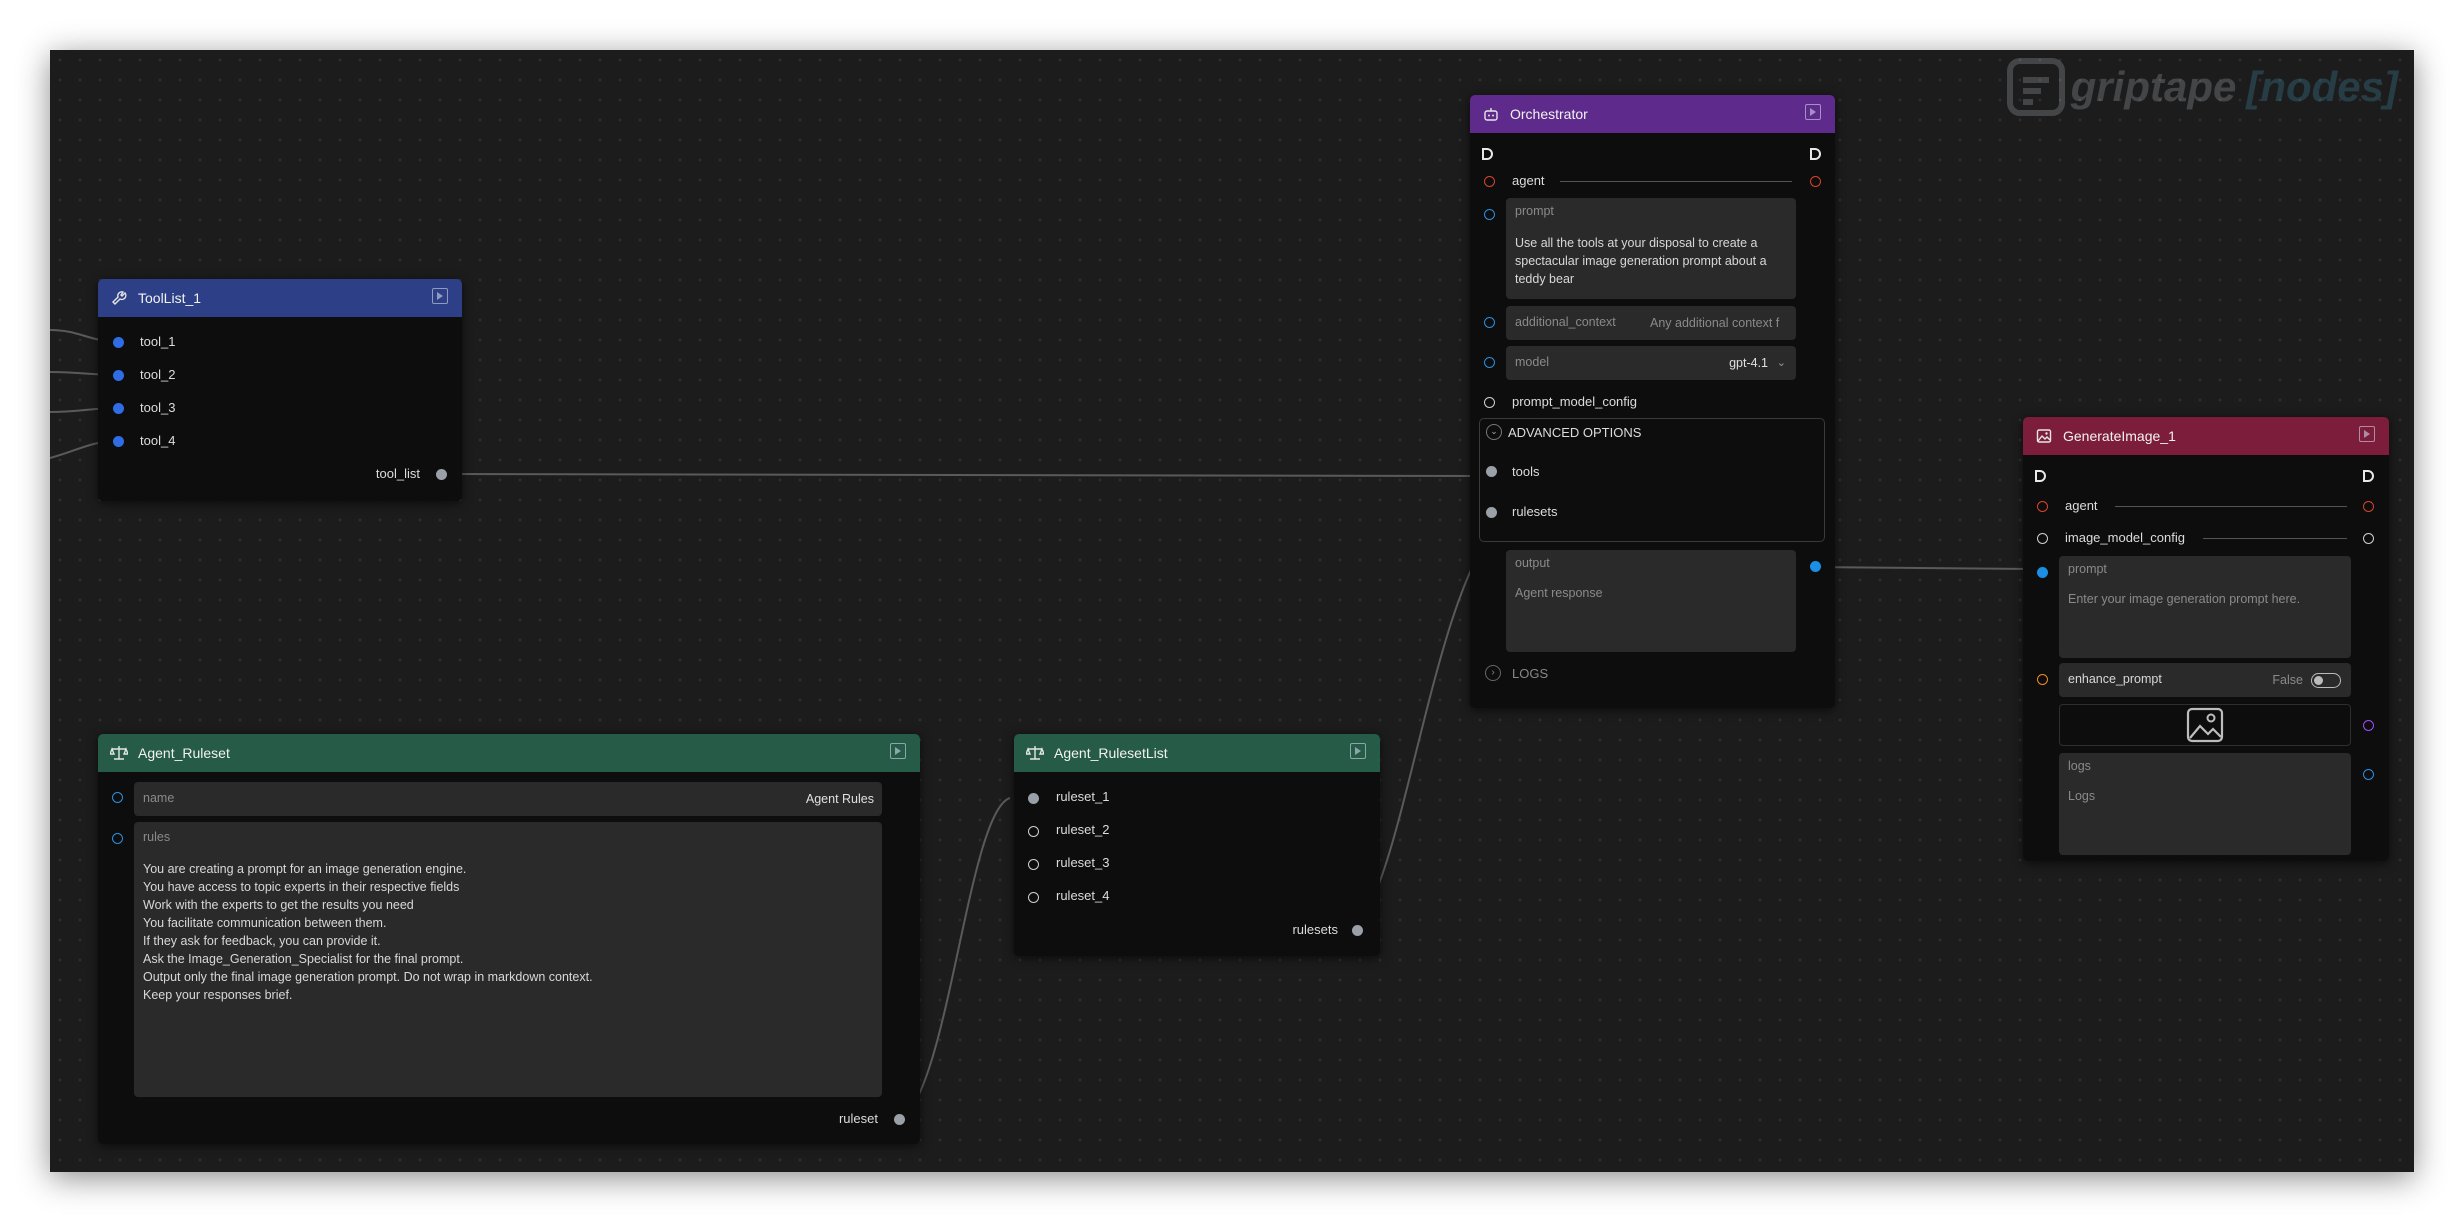  I want to click on logs-field: logs Logs, so click(2205, 804).